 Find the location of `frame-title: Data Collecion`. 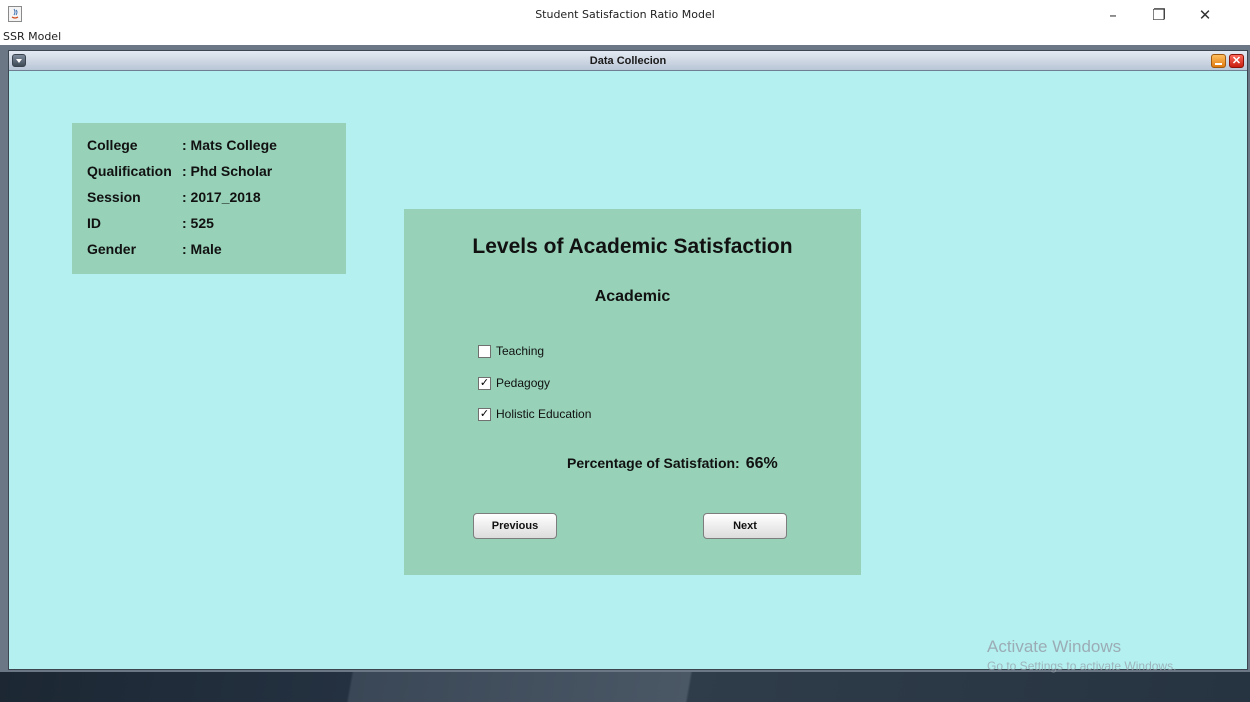

frame-title: Data Collecion is located at coordinates (628, 61).